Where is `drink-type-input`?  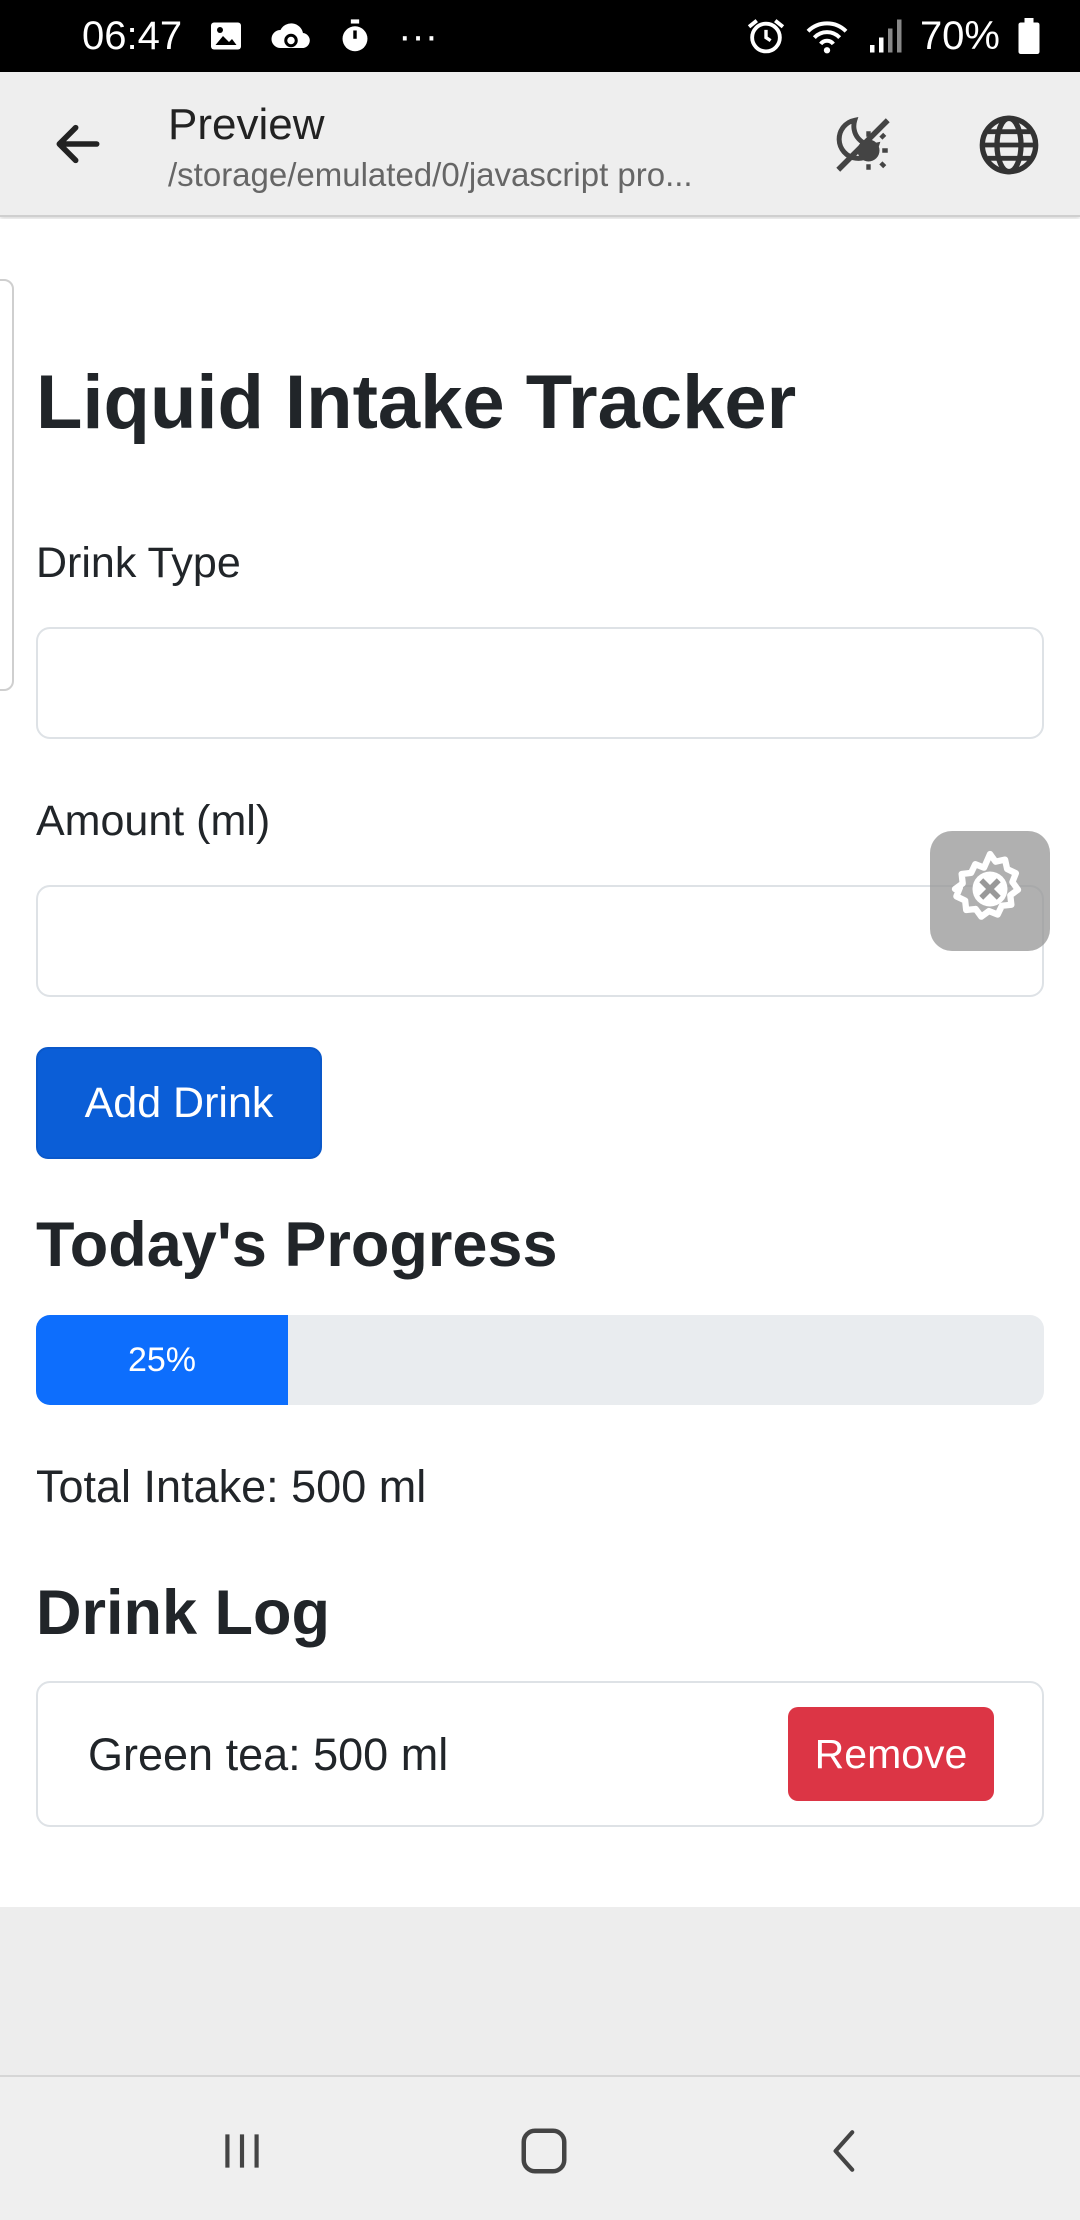 drink-type-input is located at coordinates (540, 683).